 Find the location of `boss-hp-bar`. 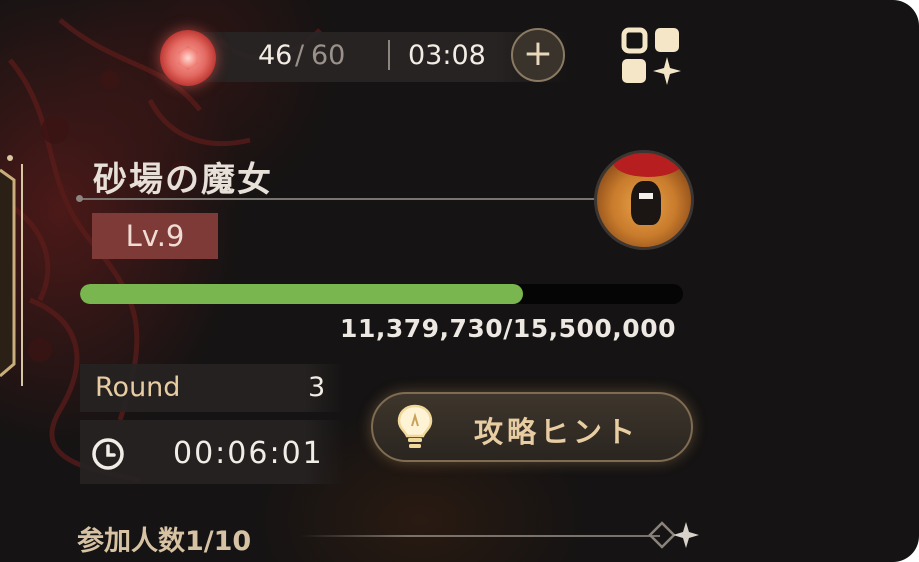

boss-hp-bar is located at coordinates (381, 294).